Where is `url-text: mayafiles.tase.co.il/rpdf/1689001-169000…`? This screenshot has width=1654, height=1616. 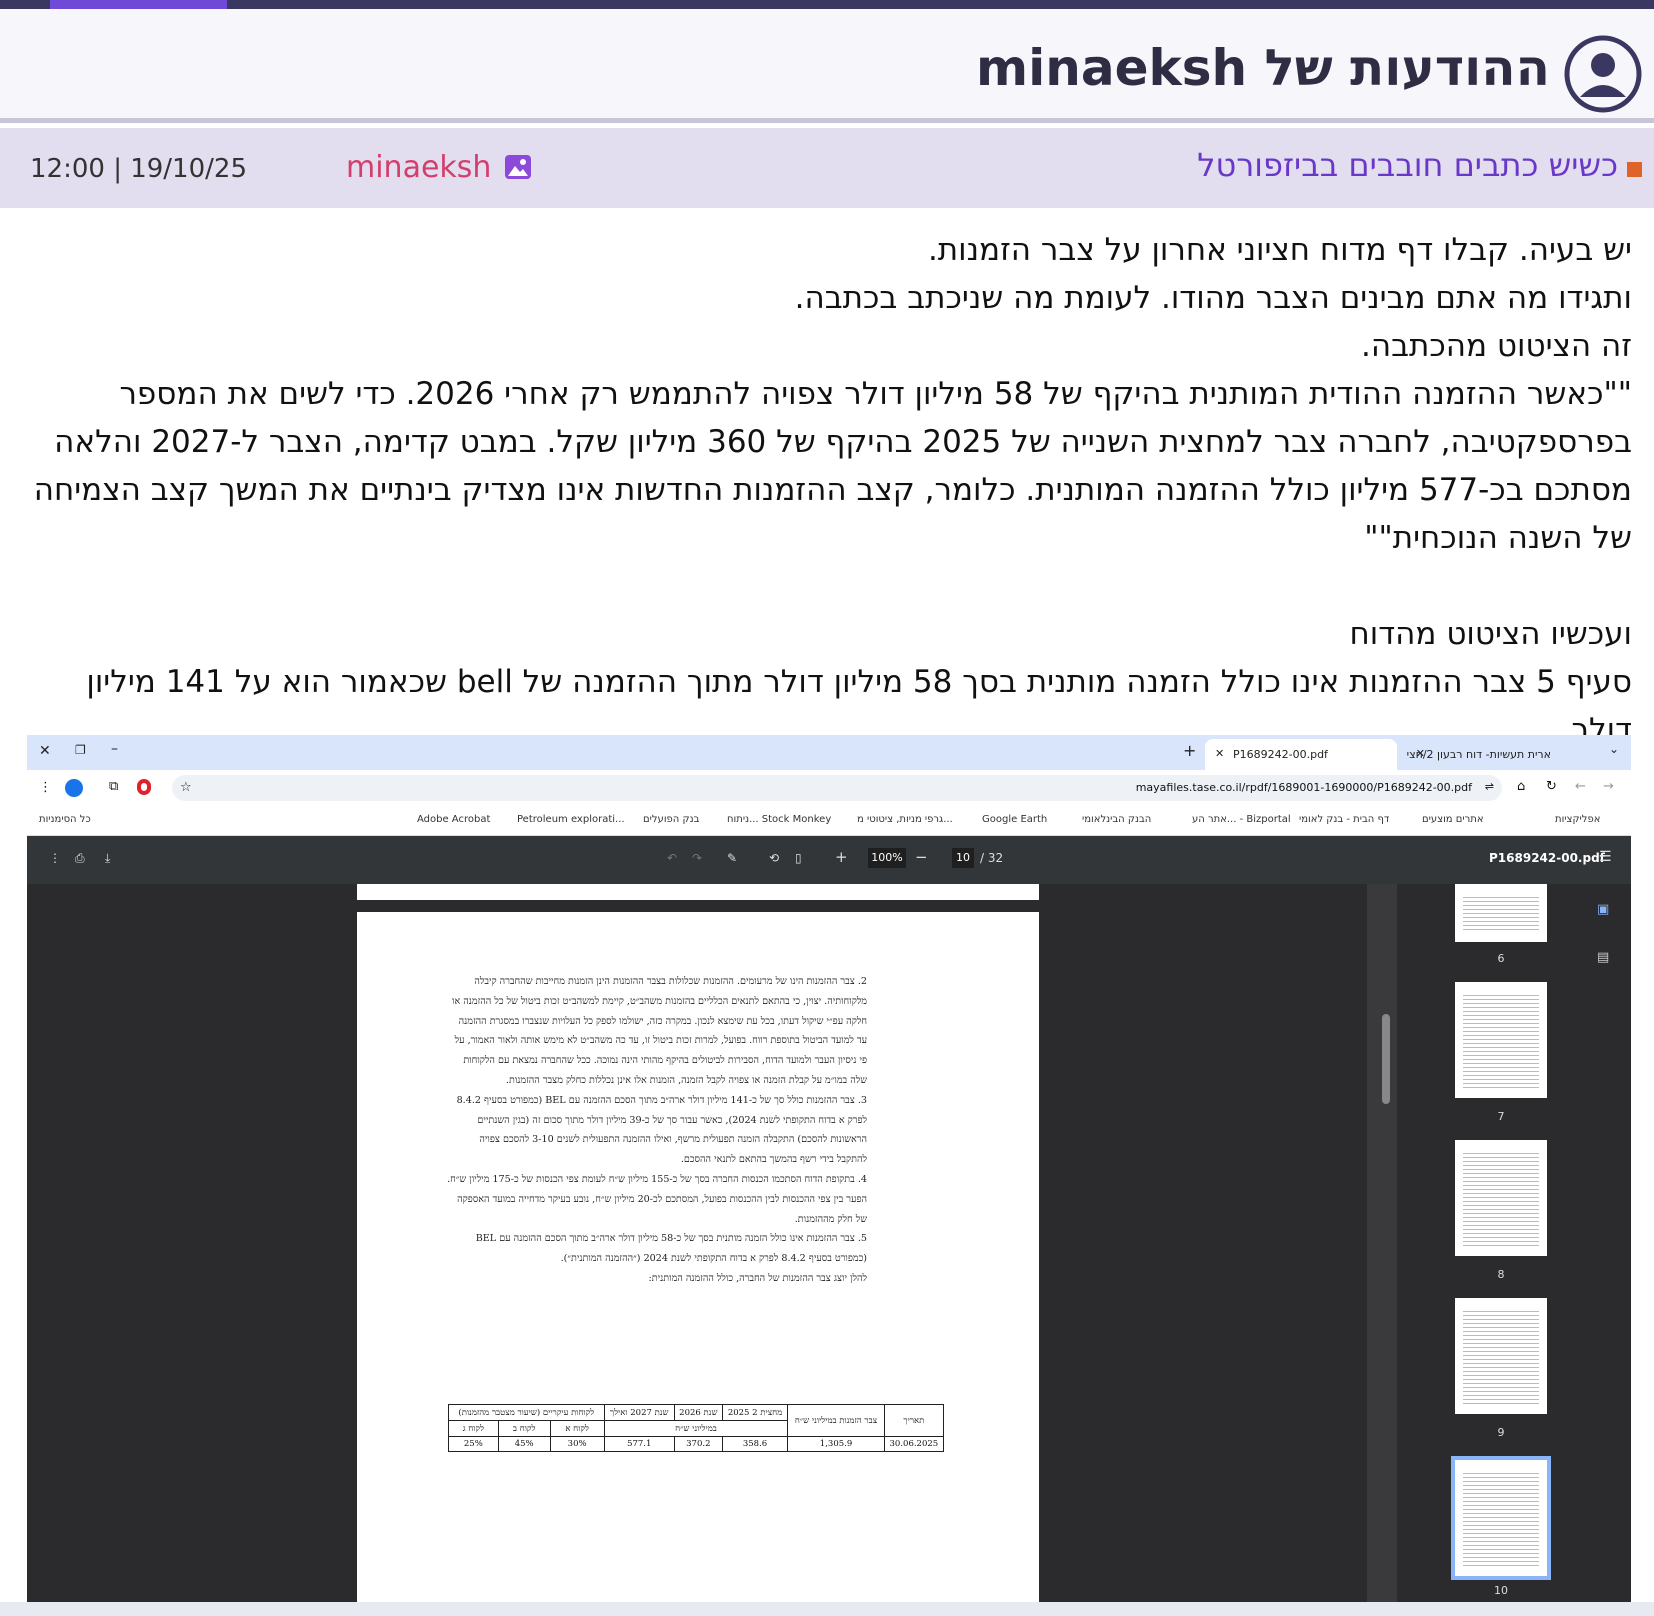 url-text: mayafiles.tase.co.il/rpdf/1689001-169000… is located at coordinates (1303, 787).